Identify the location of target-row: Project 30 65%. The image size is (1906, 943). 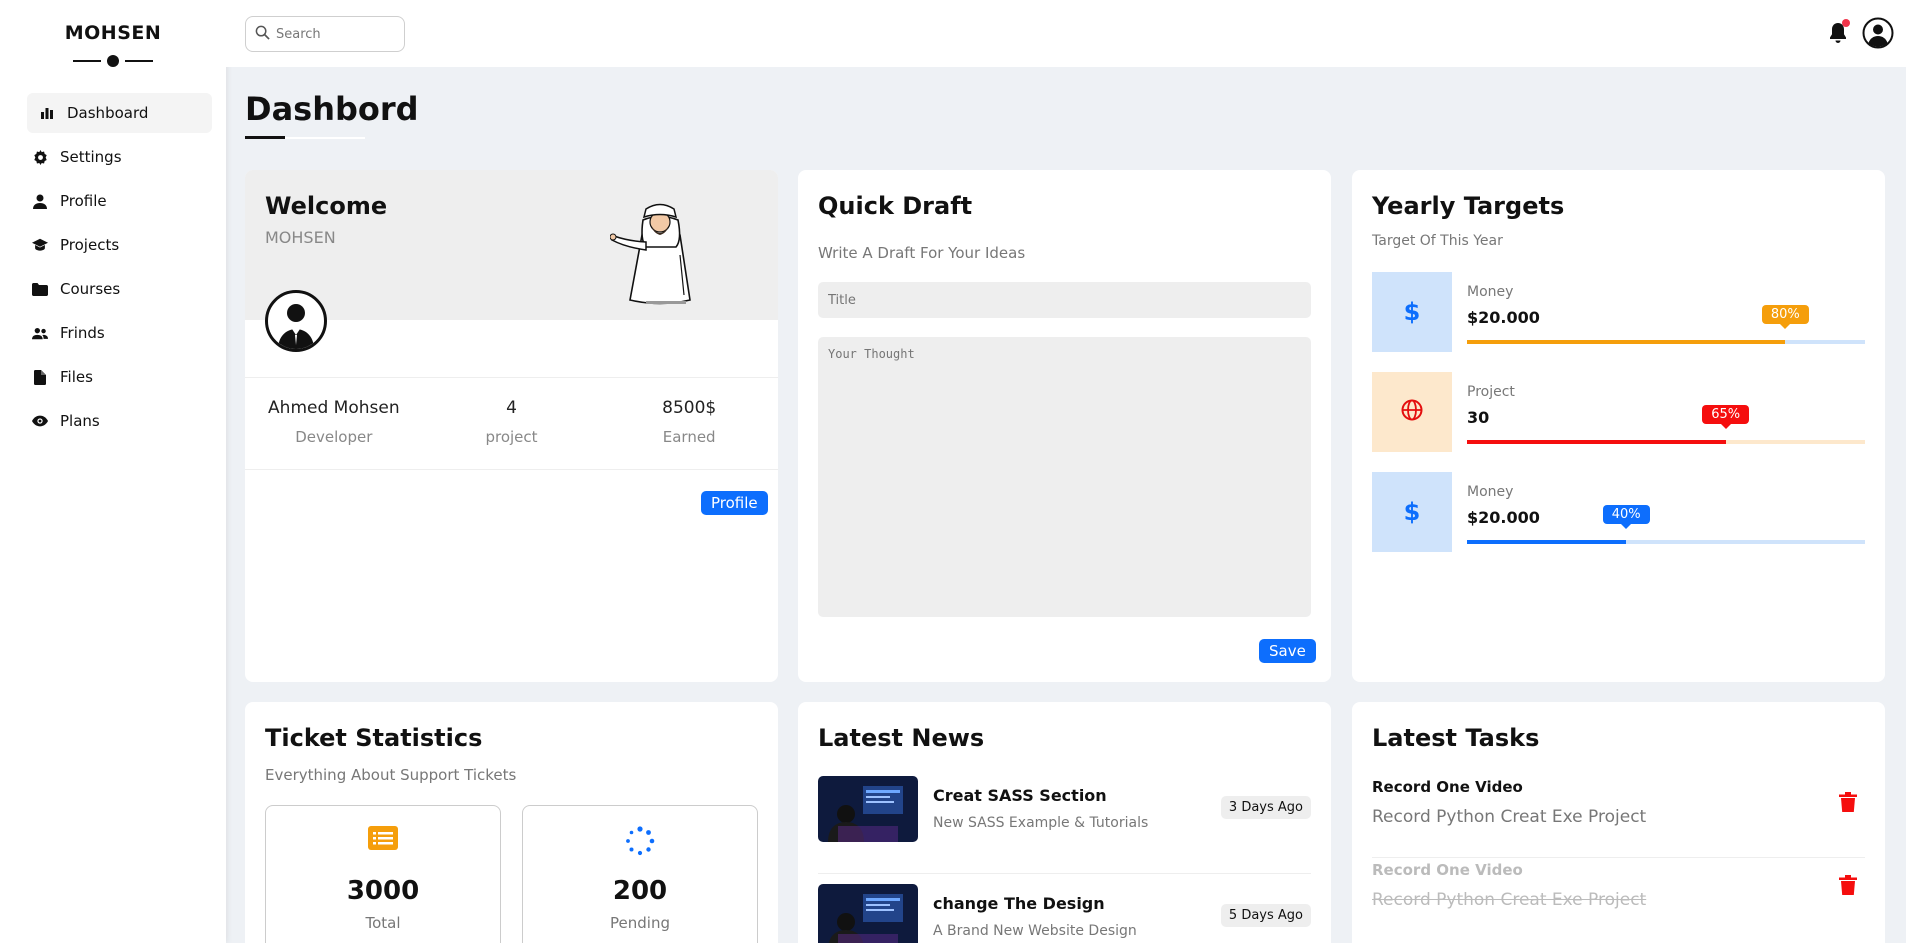
(1618, 412).